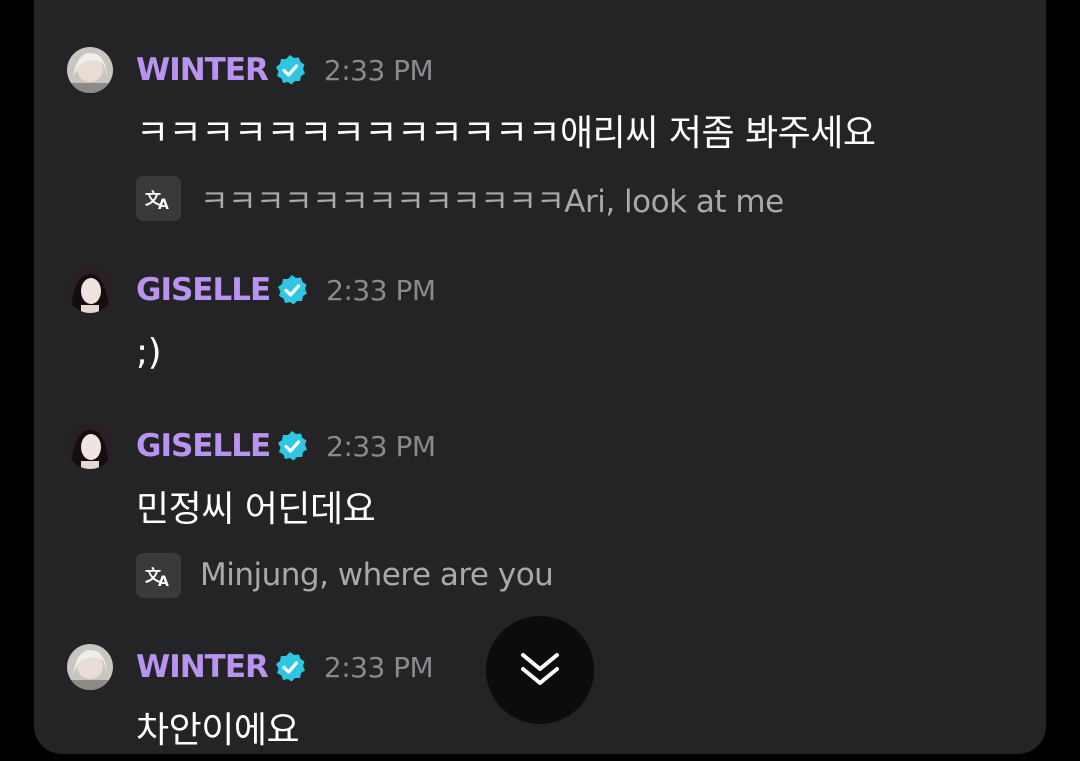  Describe the element at coordinates (506, 133) in the screenshot. I see `message-text: ㅋㅋㅋㅋㅋㅋㅋㅋㅋㅋㅋㅋㅋ애리씨 저좀 봐주세요` at that location.